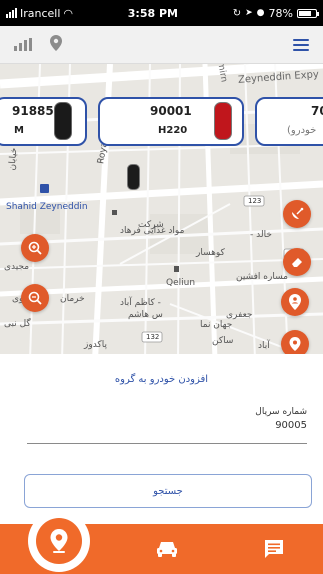 This screenshot has height=574, width=323. Describe the element at coordinates (95, 345) in the screenshot. I see `map-label: پاکدوز` at that location.